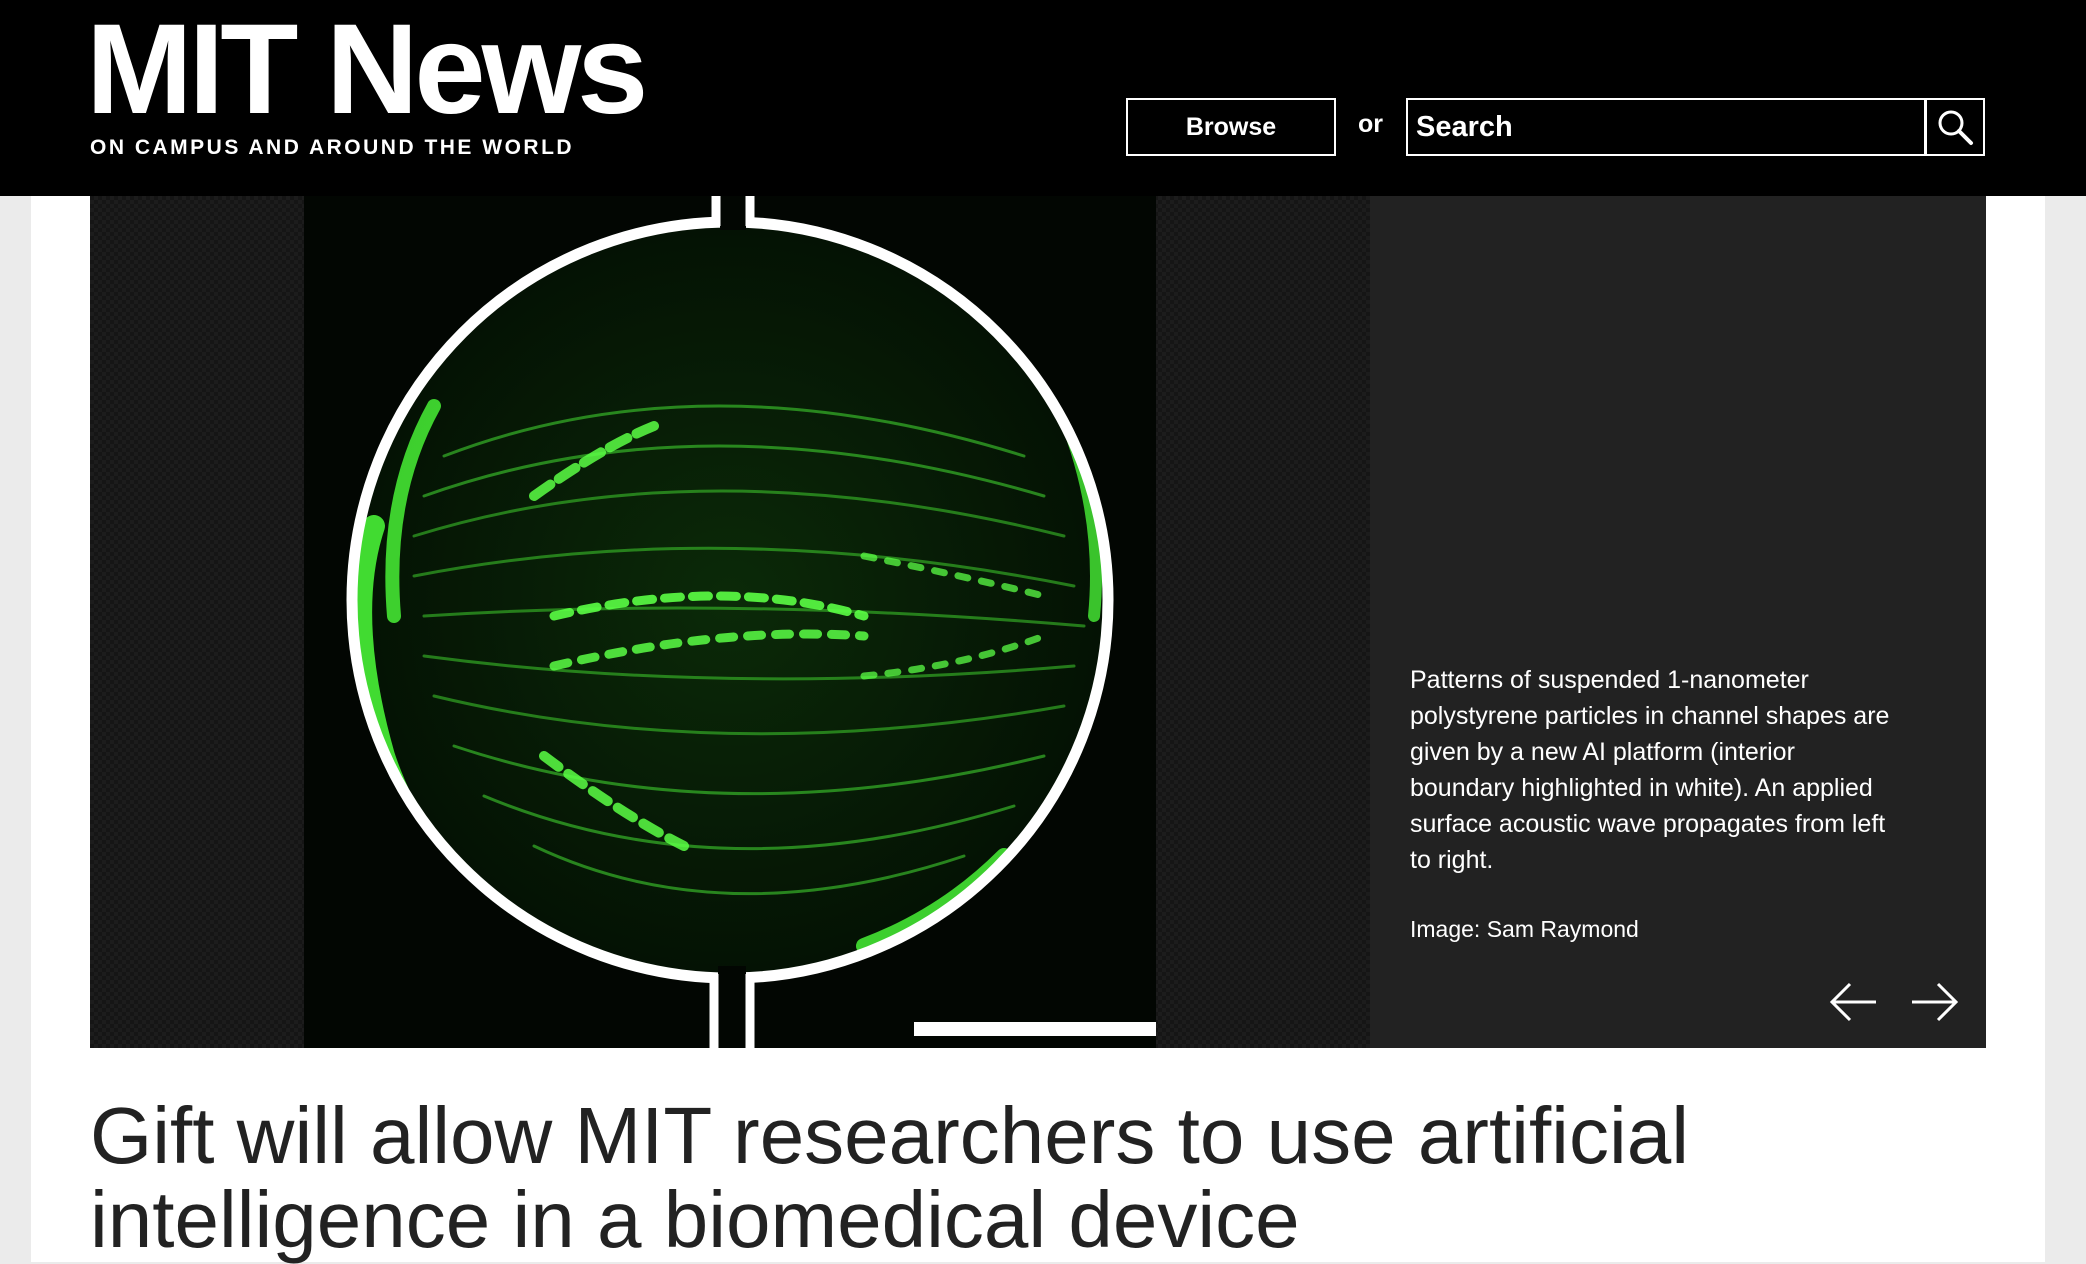  I want to click on search-input, so click(1666, 127).